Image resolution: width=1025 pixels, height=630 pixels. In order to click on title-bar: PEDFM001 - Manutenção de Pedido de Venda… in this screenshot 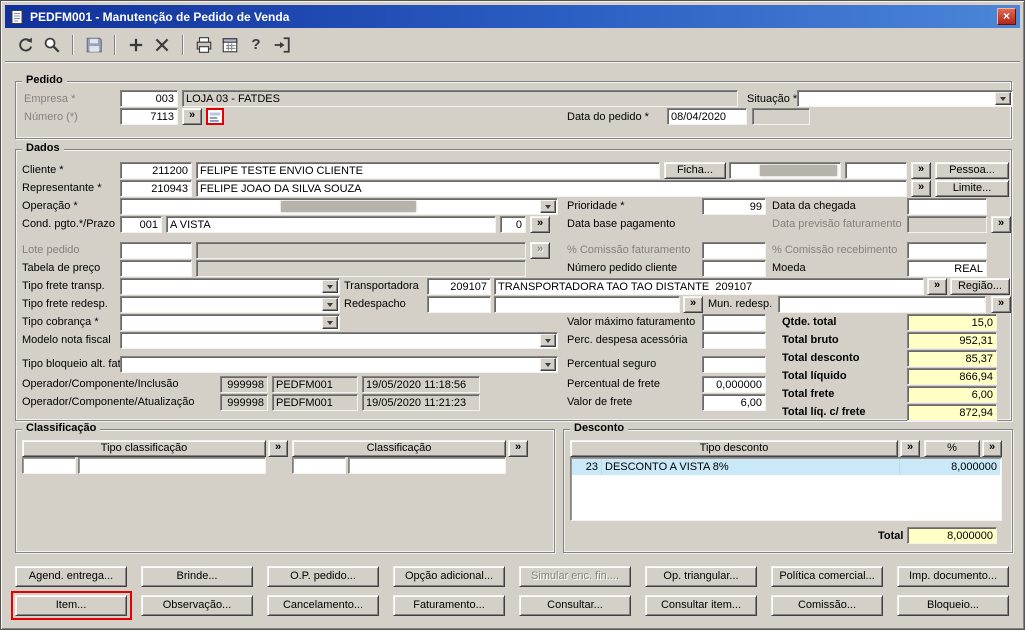, I will do `click(512, 16)`.